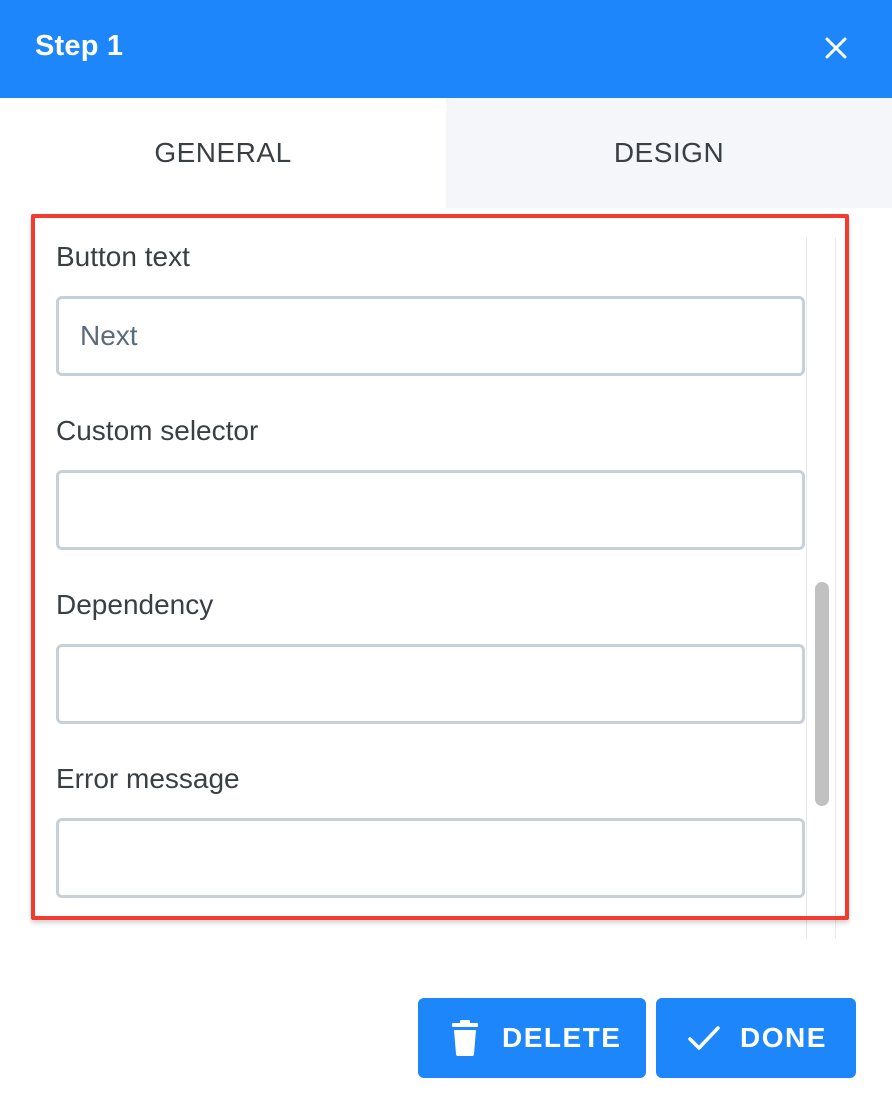 This screenshot has height=1116, width=892. I want to click on scrollbar-thumb, so click(822, 694).